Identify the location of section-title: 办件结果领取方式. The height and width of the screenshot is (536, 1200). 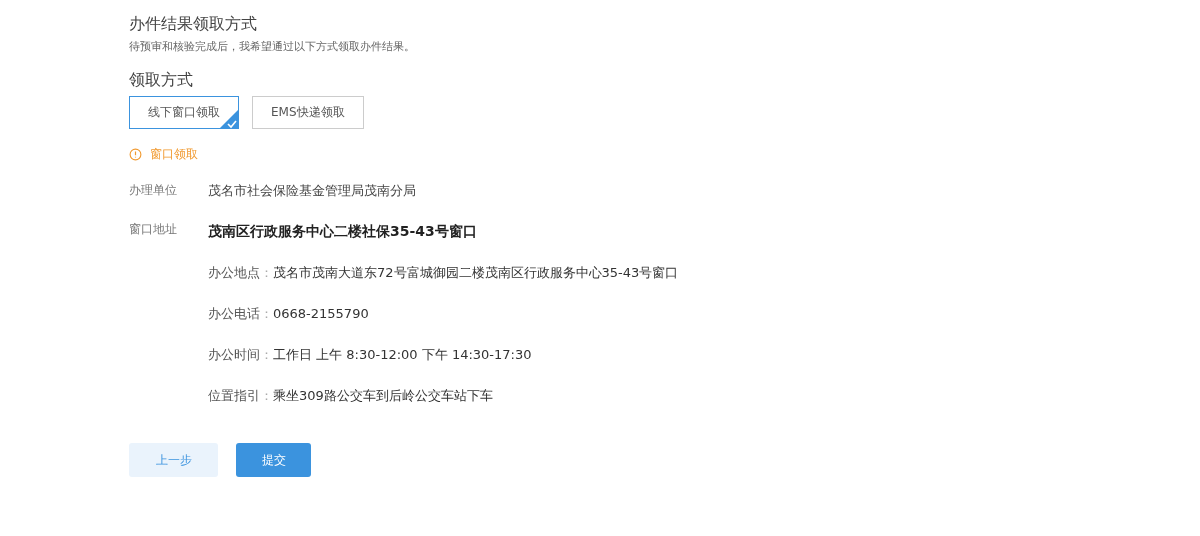
(193, 24).